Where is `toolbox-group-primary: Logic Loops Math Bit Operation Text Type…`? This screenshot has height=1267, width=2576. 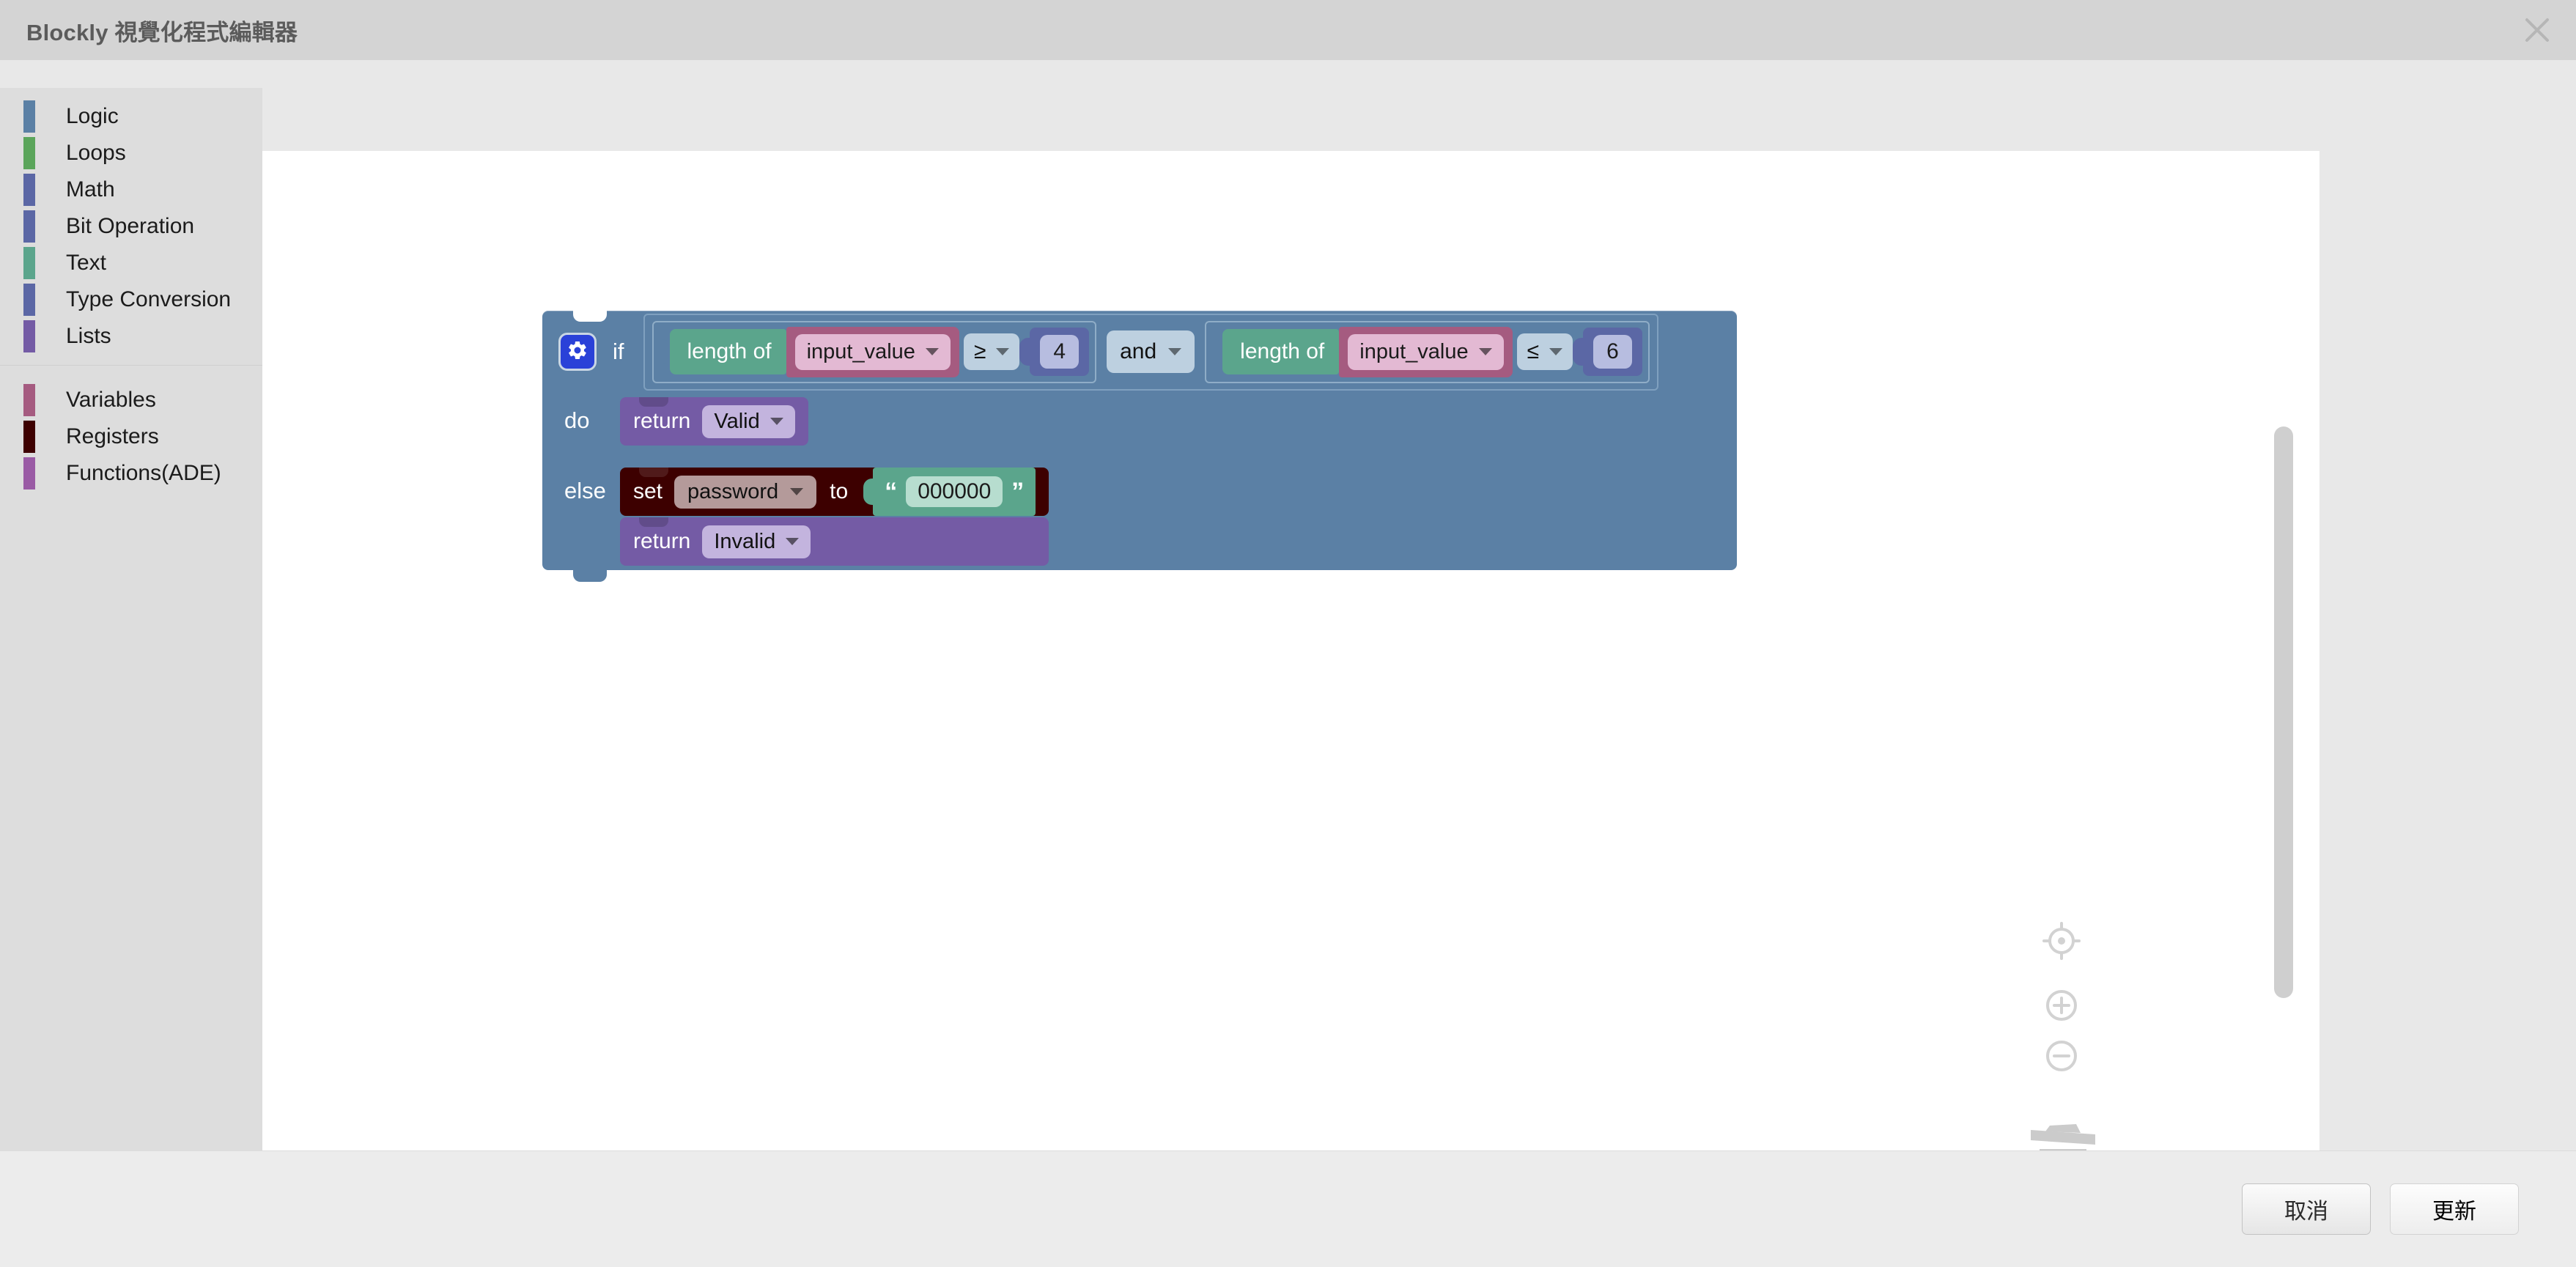
toolbox-group-primary: Logic Loops Math Bit Operation Text Type… is located at coordinates (131, 221).